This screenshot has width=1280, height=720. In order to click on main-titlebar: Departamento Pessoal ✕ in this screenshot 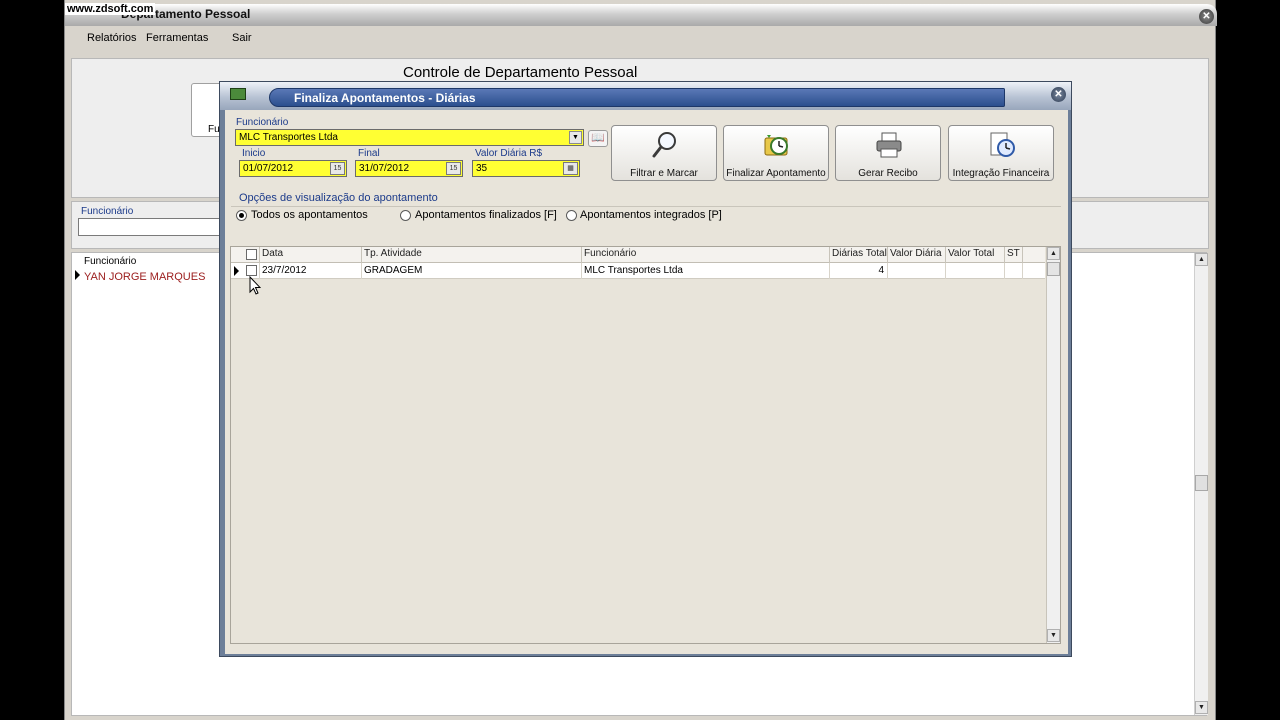, I will do `click(641, 15)`.